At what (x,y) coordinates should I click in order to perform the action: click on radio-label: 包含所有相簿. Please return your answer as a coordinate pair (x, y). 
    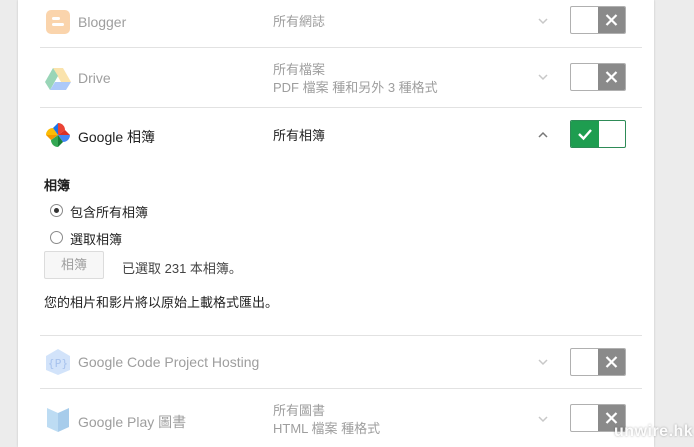
    Looking at the image, I should click on (109, 212).